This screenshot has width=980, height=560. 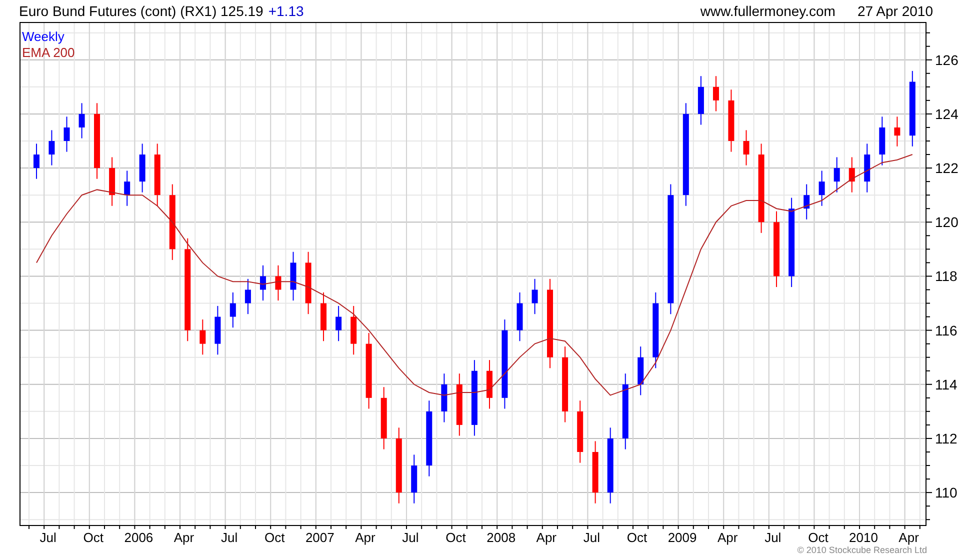 I want to click on chart-title: Euro Bund Futures (cont) (RX1) 125.19, so click(x=141, y=11).